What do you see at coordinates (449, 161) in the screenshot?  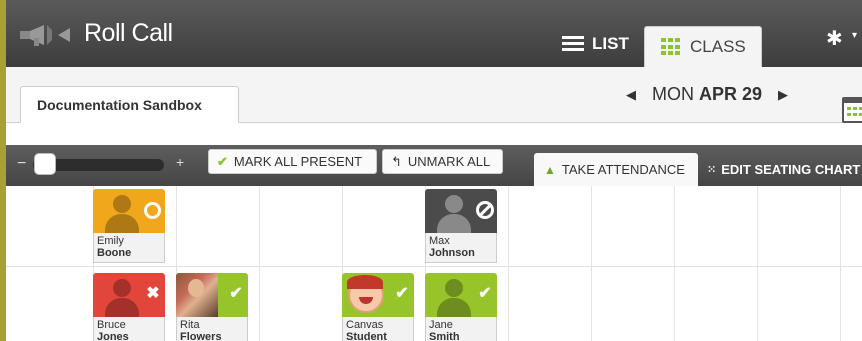 I see `unmark-all-label: UNMARK ALL` at bounding box center [449, 161].